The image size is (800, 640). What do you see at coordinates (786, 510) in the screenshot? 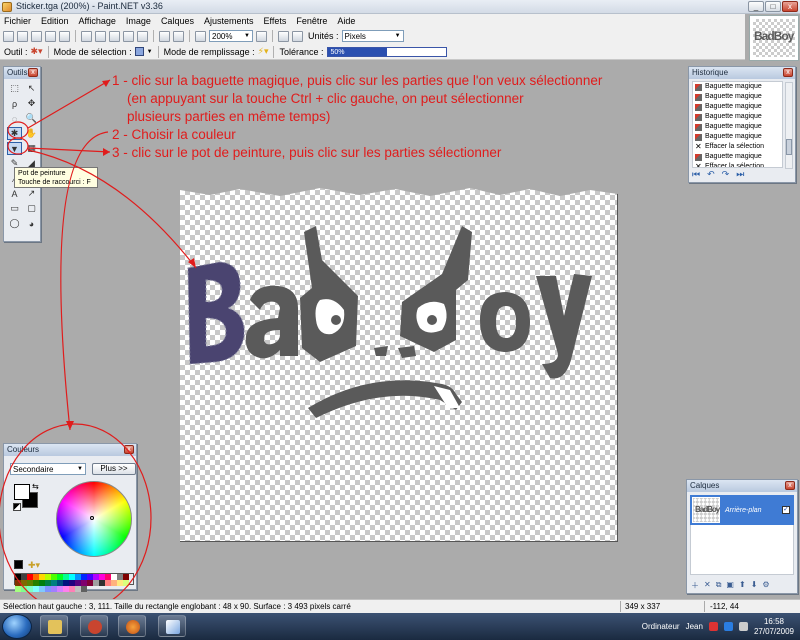
I see `layer-visibility-checkbox: ✓` at bounding box center [786, 510].